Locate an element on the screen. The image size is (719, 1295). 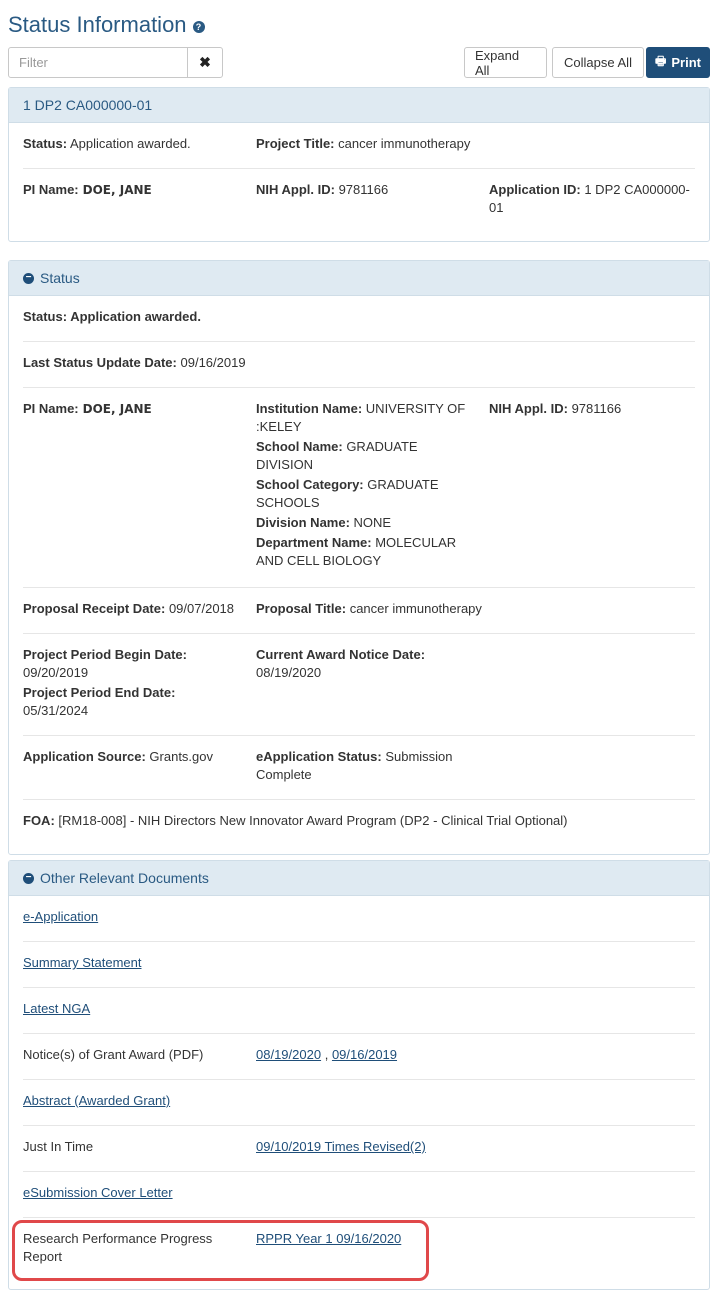
receipt-label: Proposal Receipt Date: is located at coordinates (94, 608).